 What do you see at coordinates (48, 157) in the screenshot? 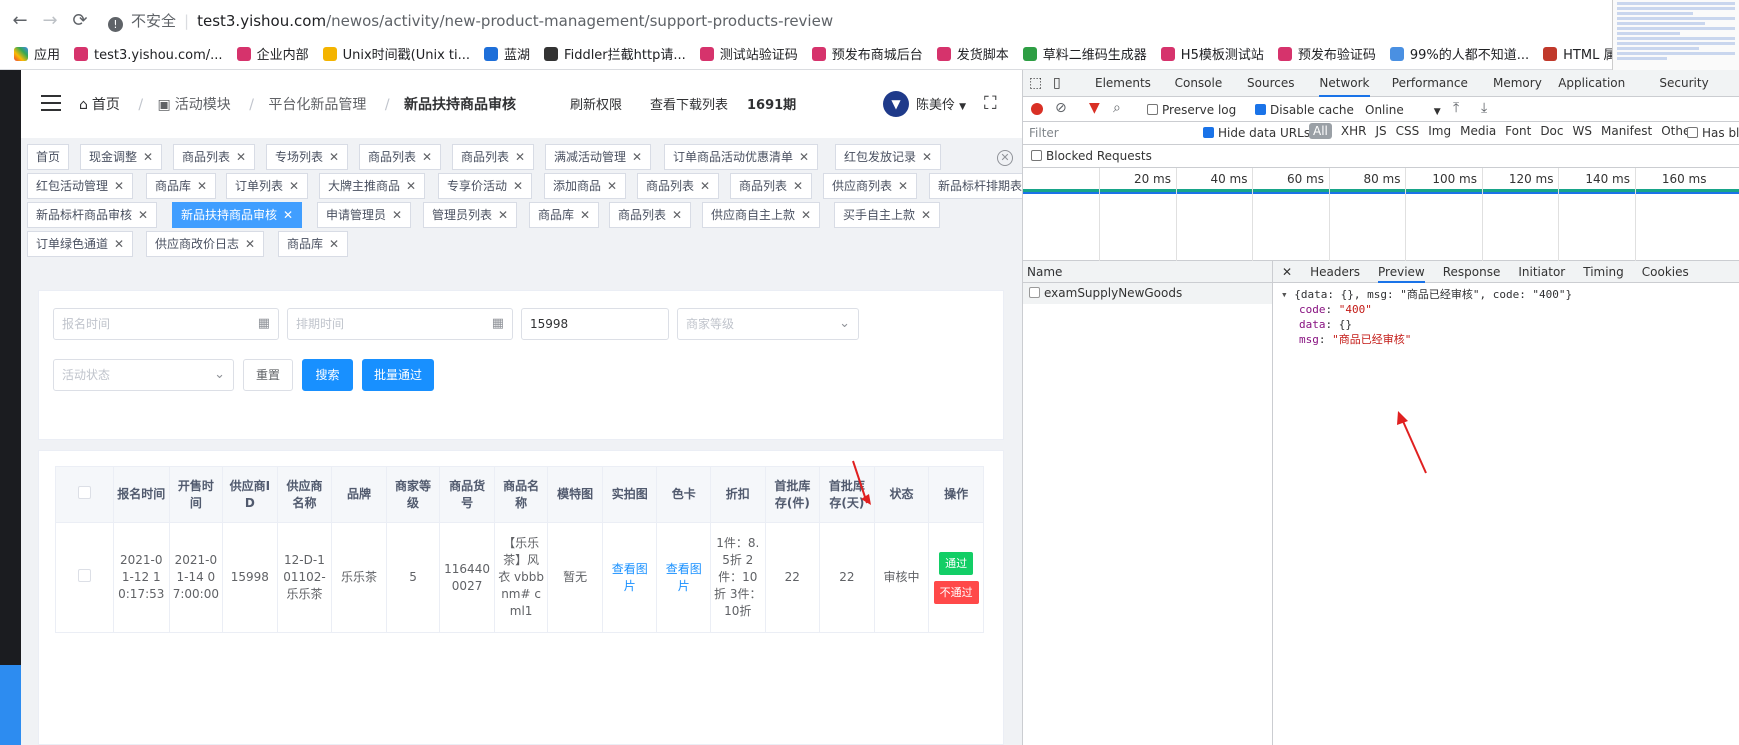
I see `tag-0: 首页` at bounding box center [48, 157].